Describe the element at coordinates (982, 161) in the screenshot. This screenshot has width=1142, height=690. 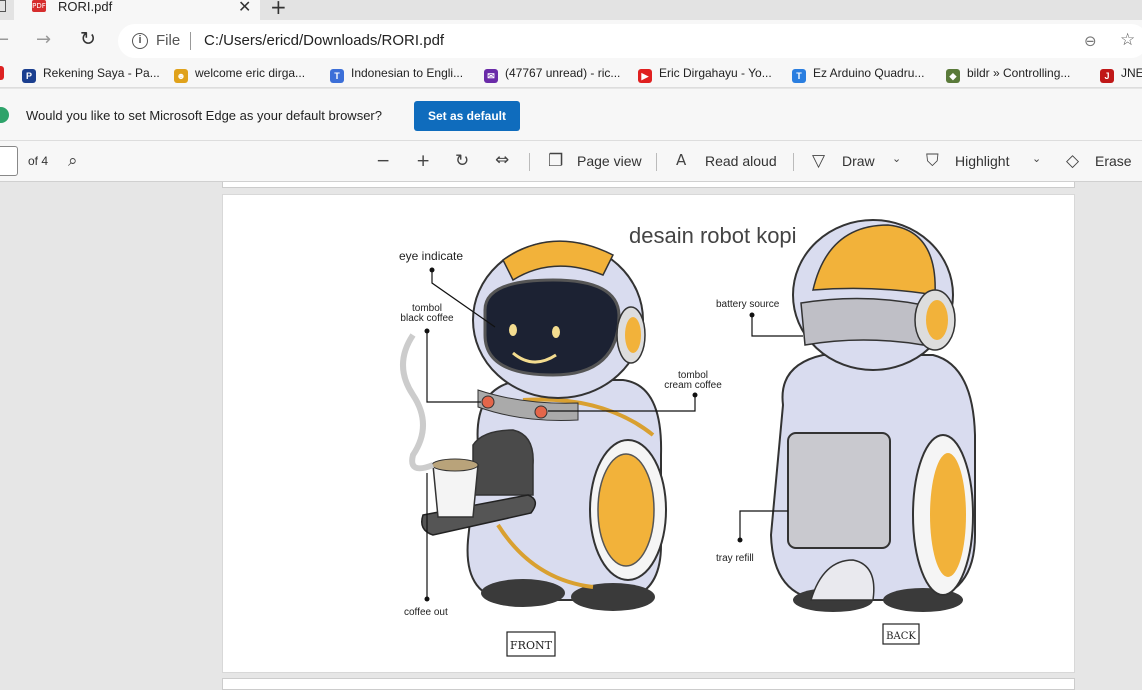
I see `highlight-button: Highlight` at that location.